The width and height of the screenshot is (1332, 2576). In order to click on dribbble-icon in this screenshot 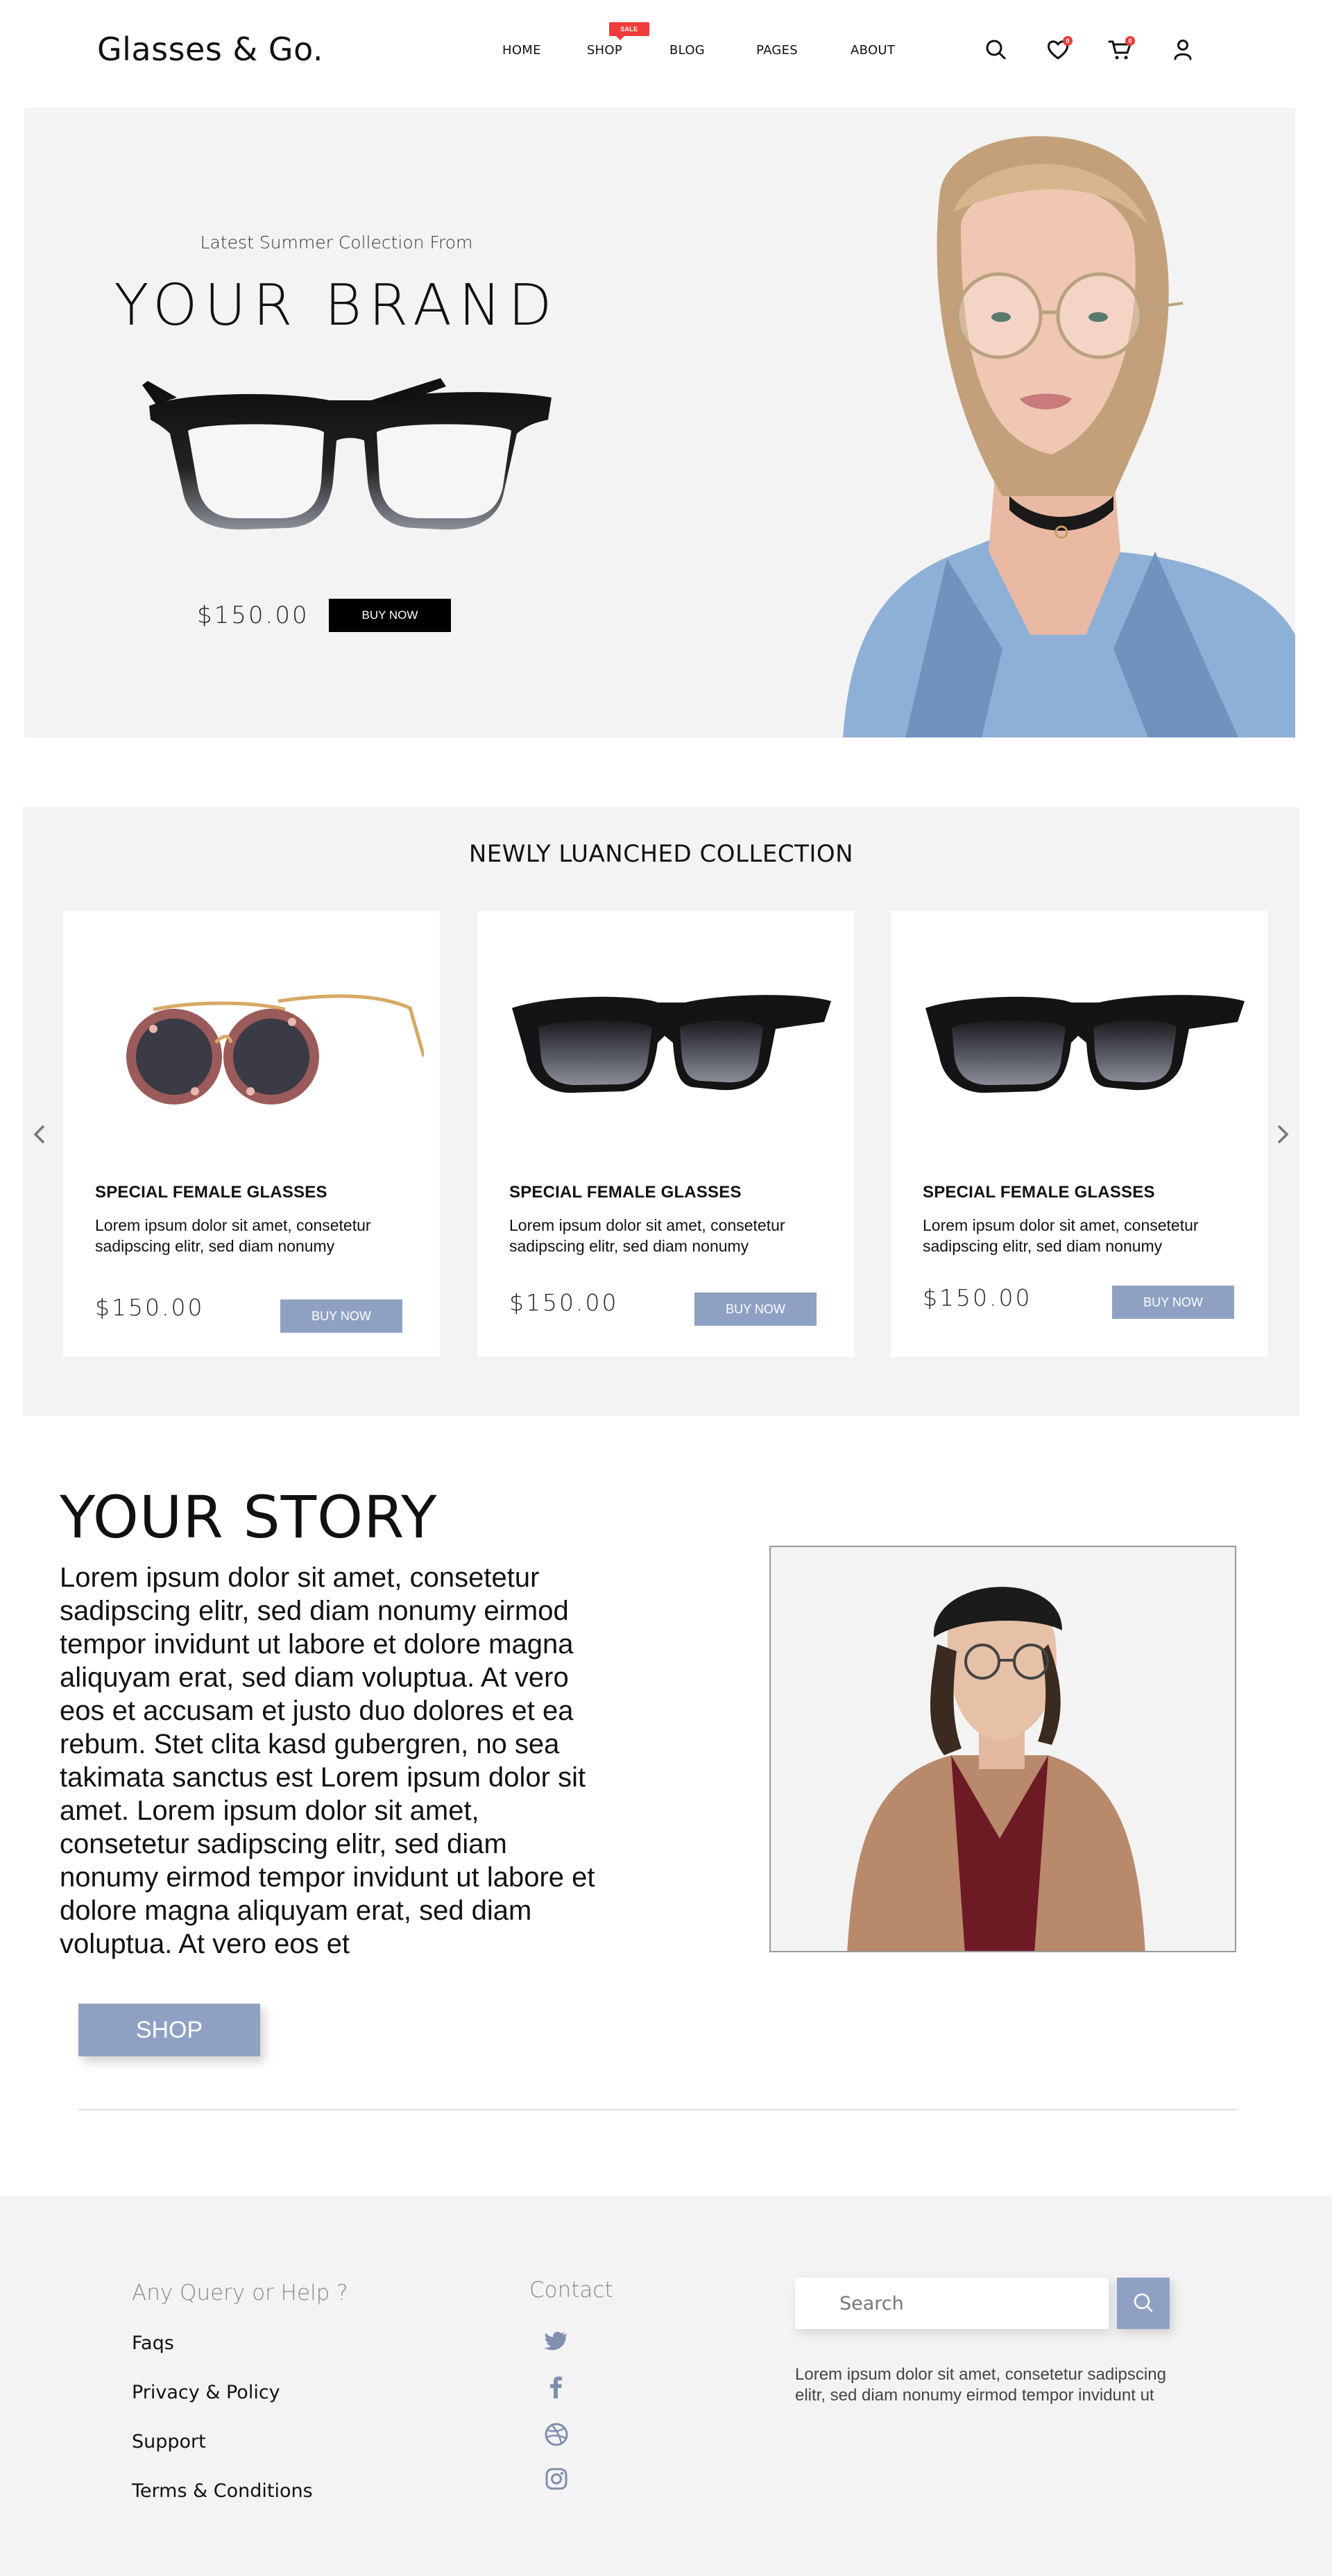, I will do `click(556, 2434)`.